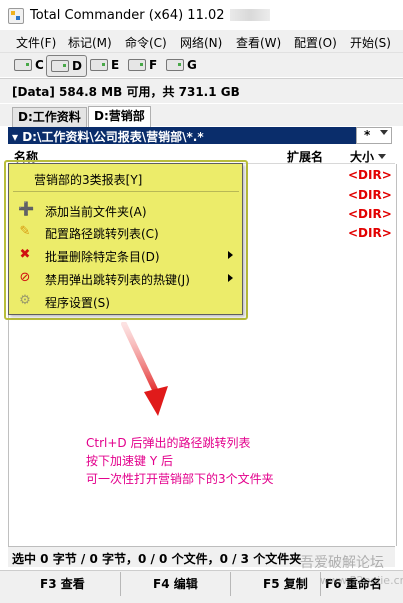  Describe the element at coordinates (382, 156) in the screenshot. I see `sort-arrow-icon` at that location.